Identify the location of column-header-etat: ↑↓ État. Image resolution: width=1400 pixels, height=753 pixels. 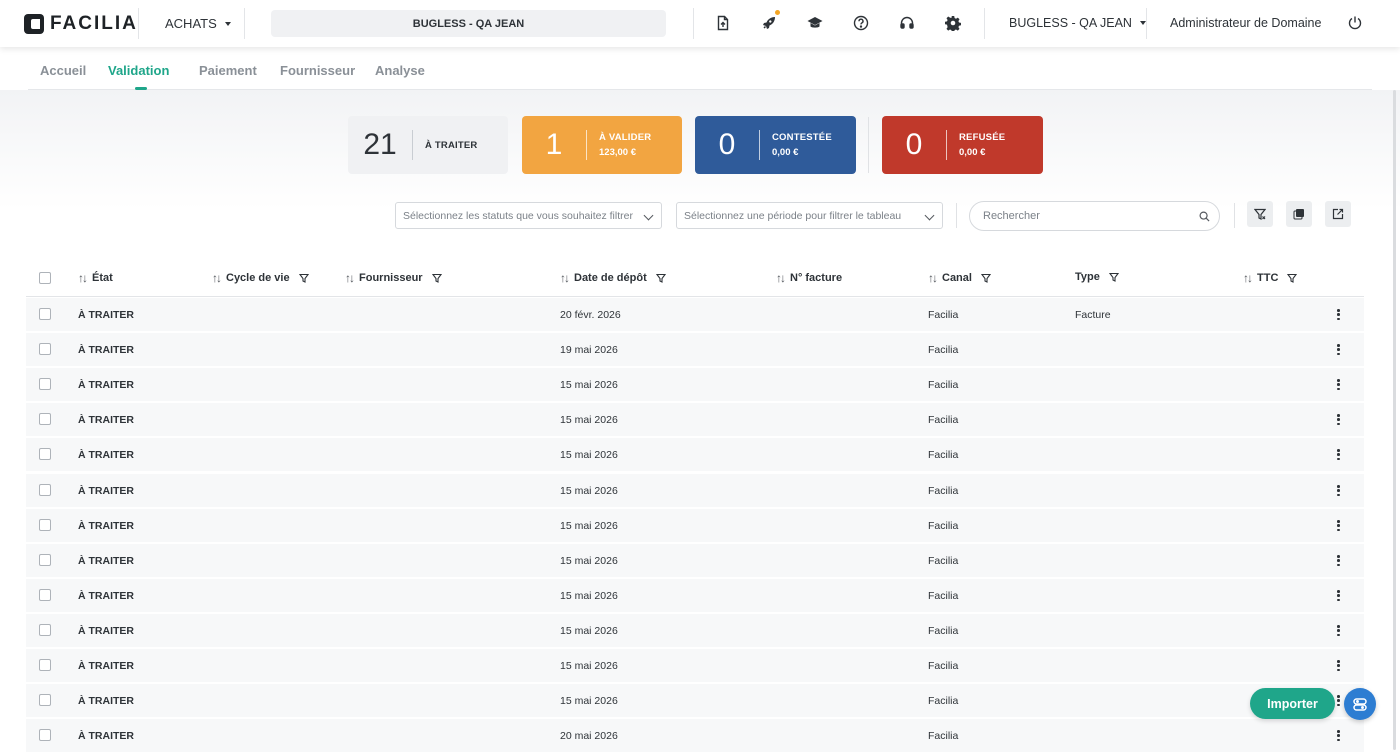
(95, 278).